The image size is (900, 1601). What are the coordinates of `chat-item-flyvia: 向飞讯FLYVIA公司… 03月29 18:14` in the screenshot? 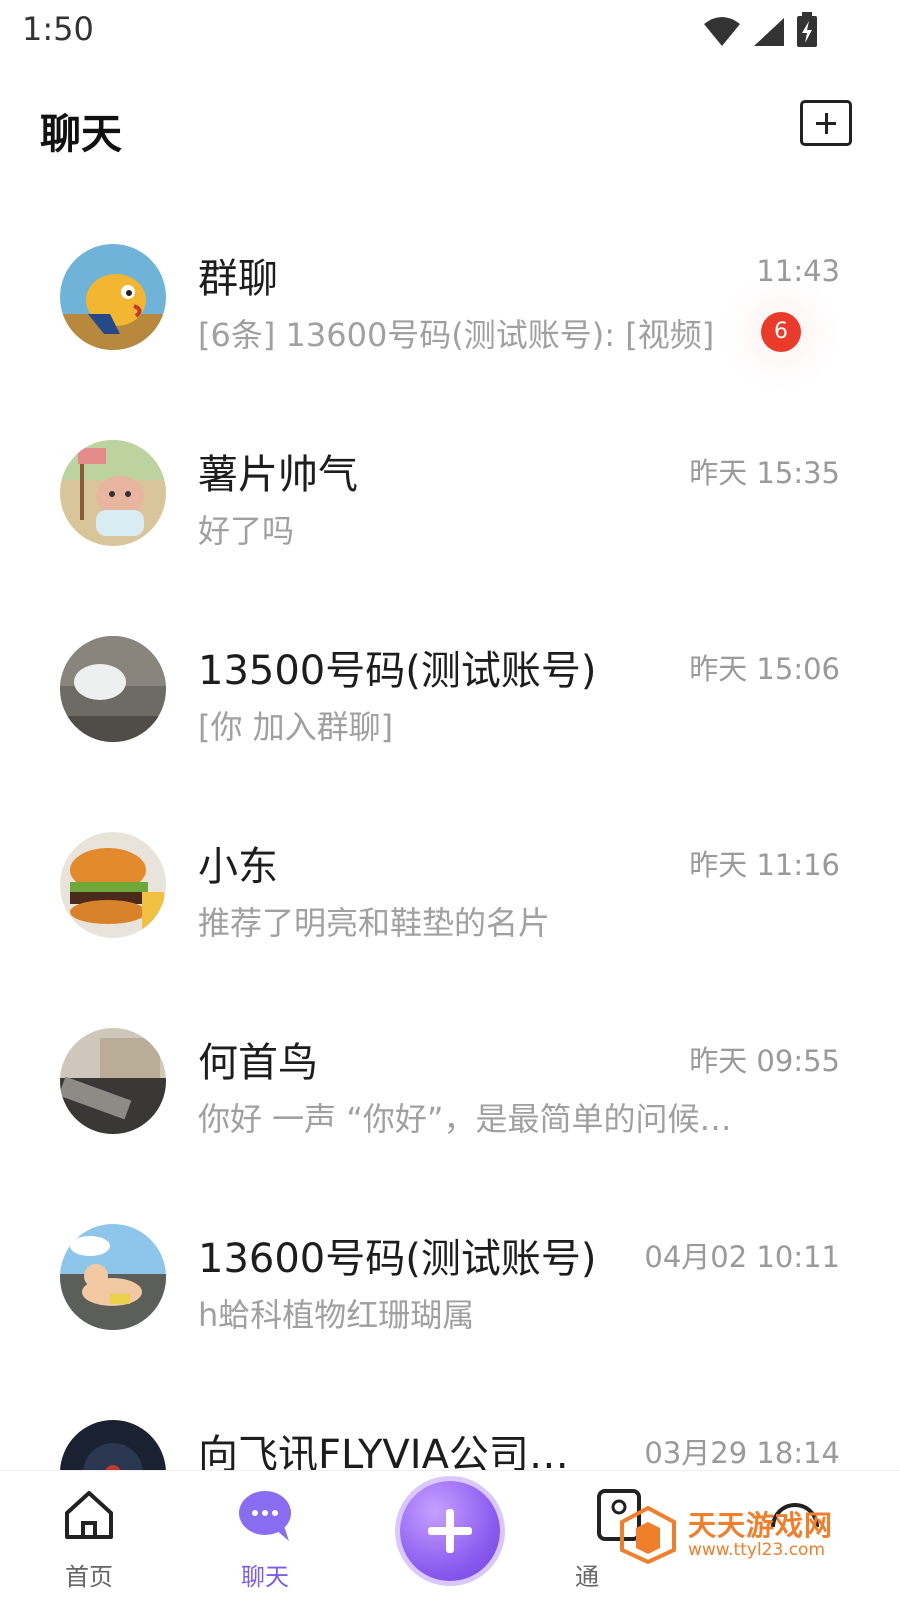 It's located at (450, 1422).